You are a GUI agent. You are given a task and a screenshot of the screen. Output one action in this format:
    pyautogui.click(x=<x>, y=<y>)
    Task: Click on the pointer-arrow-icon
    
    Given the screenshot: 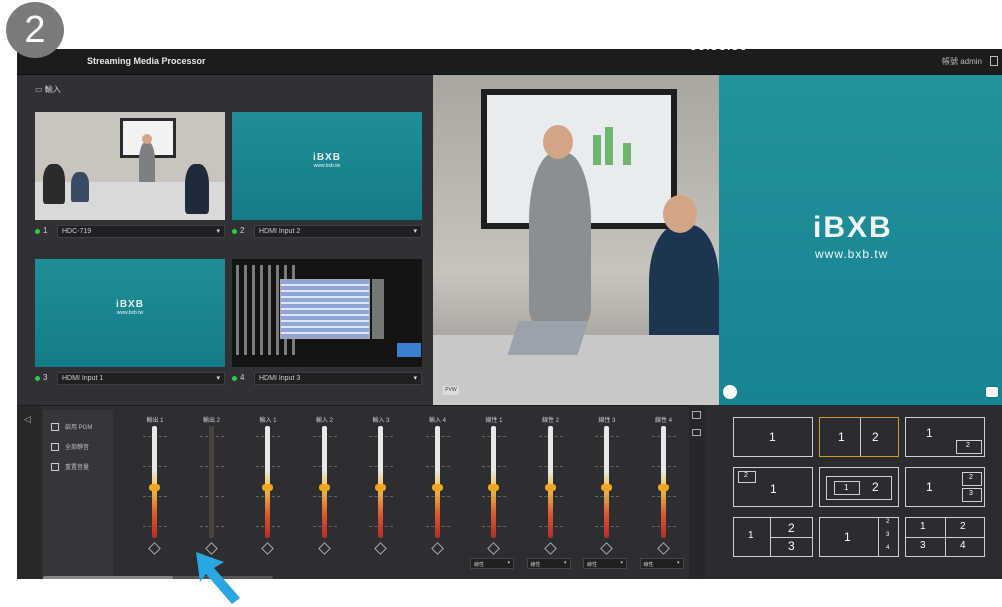 What is the action you would take?
    pyautogui.click(x=218, y=578)
    